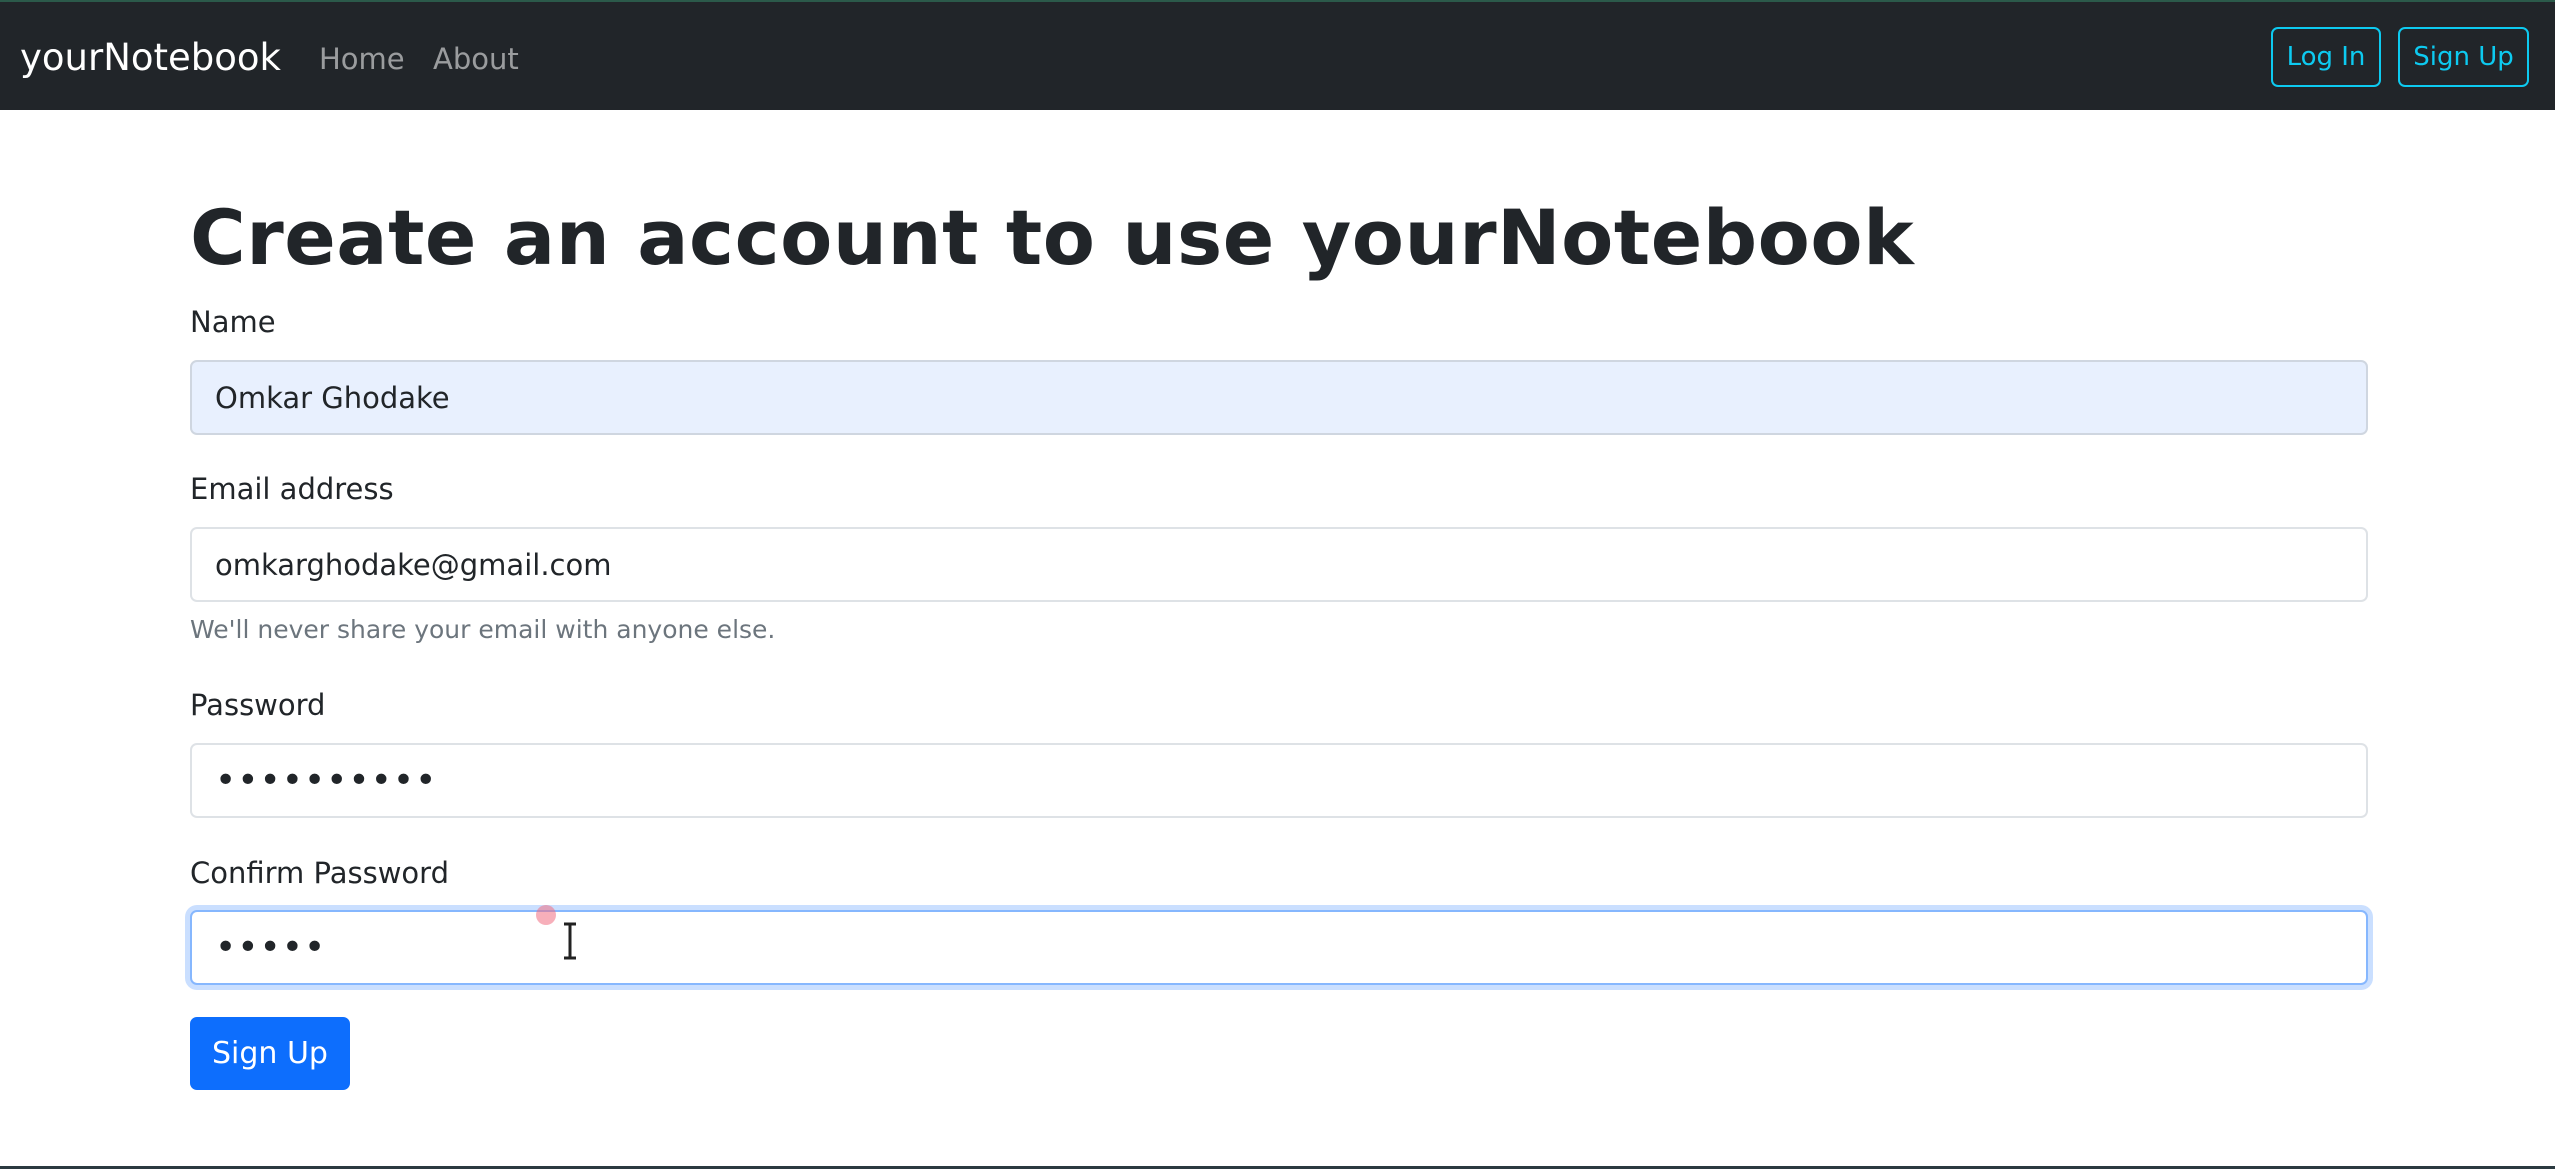  What do you see at coordinates (2326, 57) in the screenshot?
I see `login-button: Log In` at bounding box center [2326, 57].